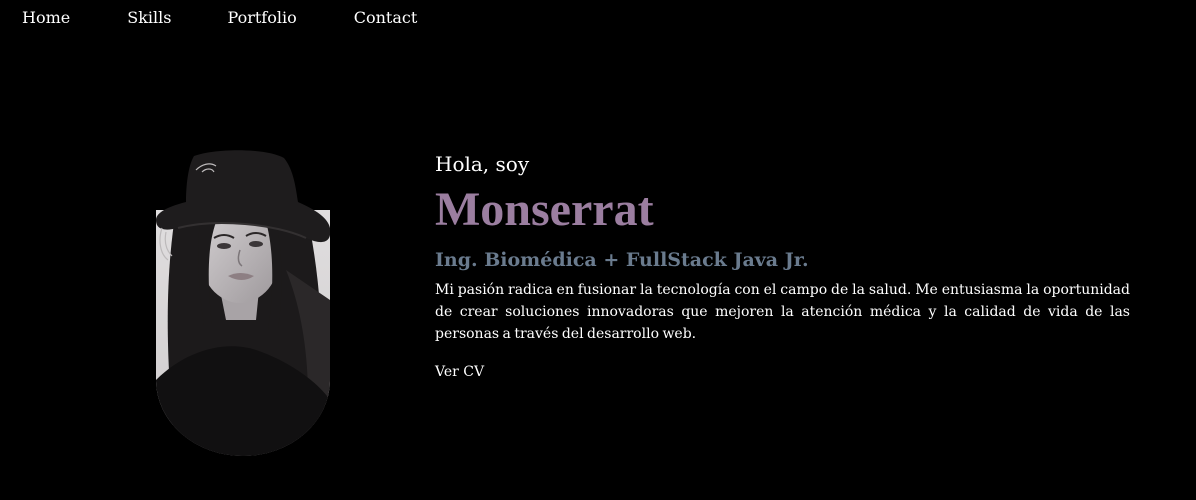 Image resolution: width=1196 pixels, height=500 pixels. Describe the element at coordinates (482, 164) in the screenshot. I see `greeting-text: Hola, soy` at that location.